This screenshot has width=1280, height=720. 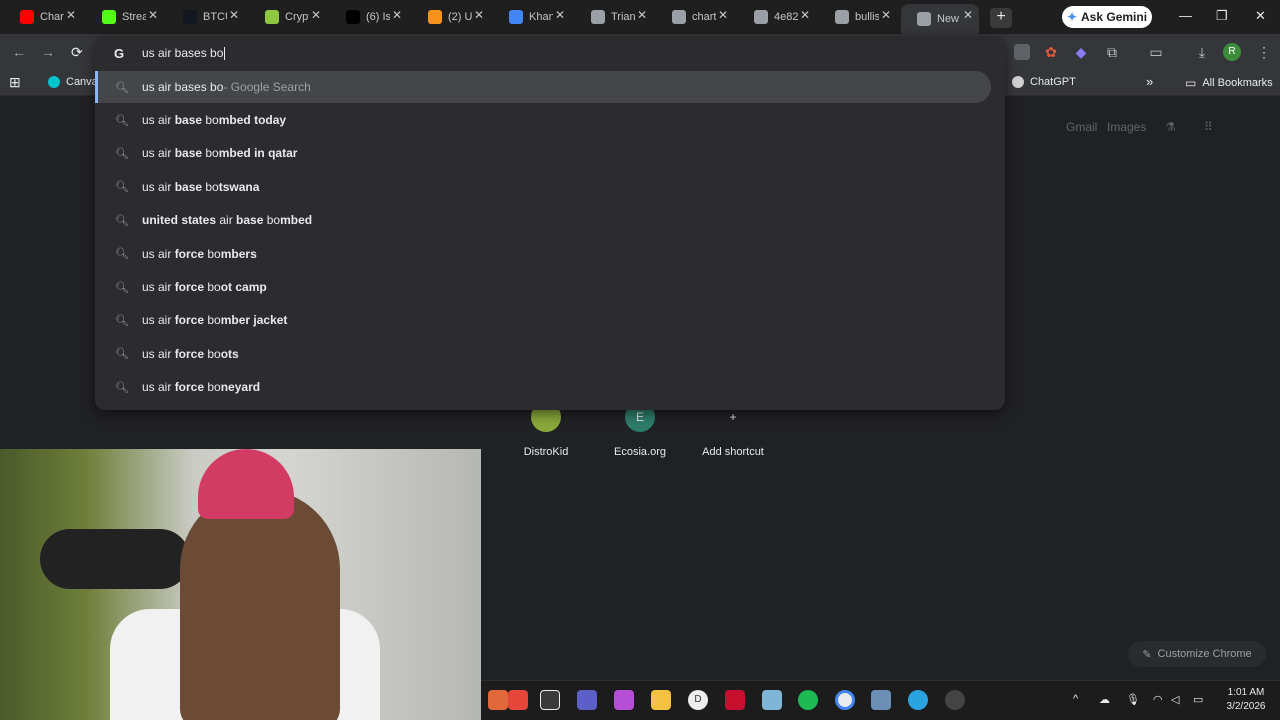 I want to click on tab: BTCU✕, so click(x=206, y=17).